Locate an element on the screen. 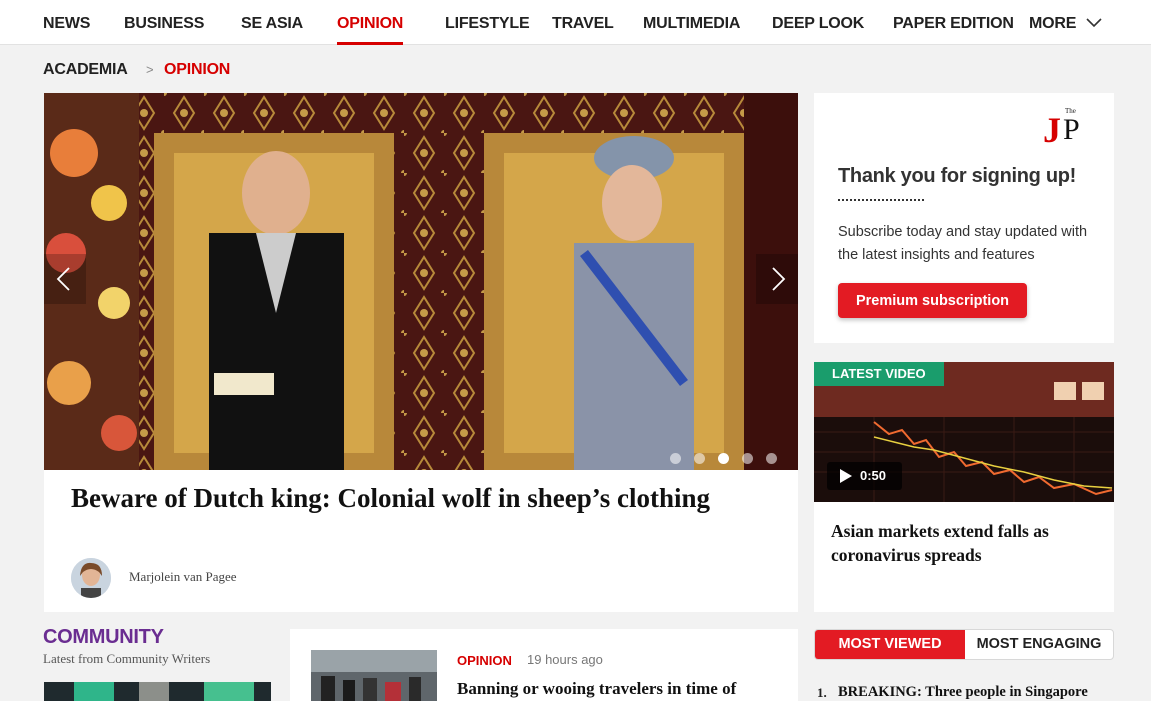 The image size is (1151, 701). tab-most-engaging: MOST ENGAGING is located at coordinates (1039, 644).